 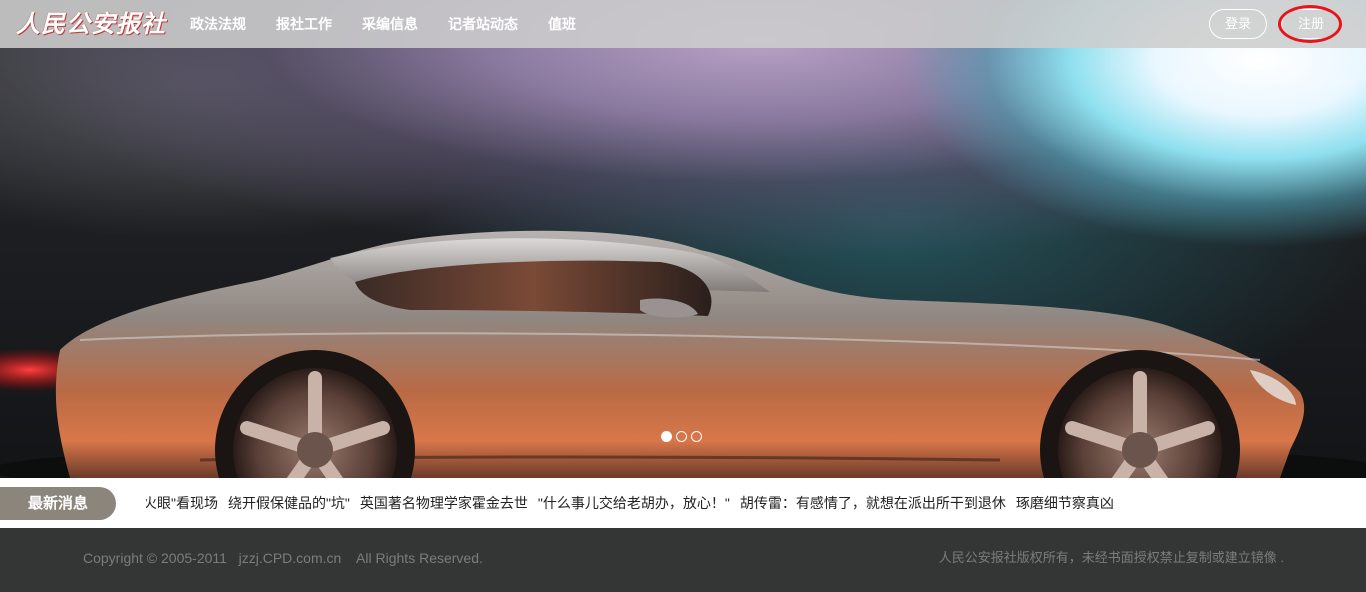 What do you see at coordinates (483, 24) in the screenshot?
I see `nav-item-station-news: 记者站动态` at bounding box center [483, 24].